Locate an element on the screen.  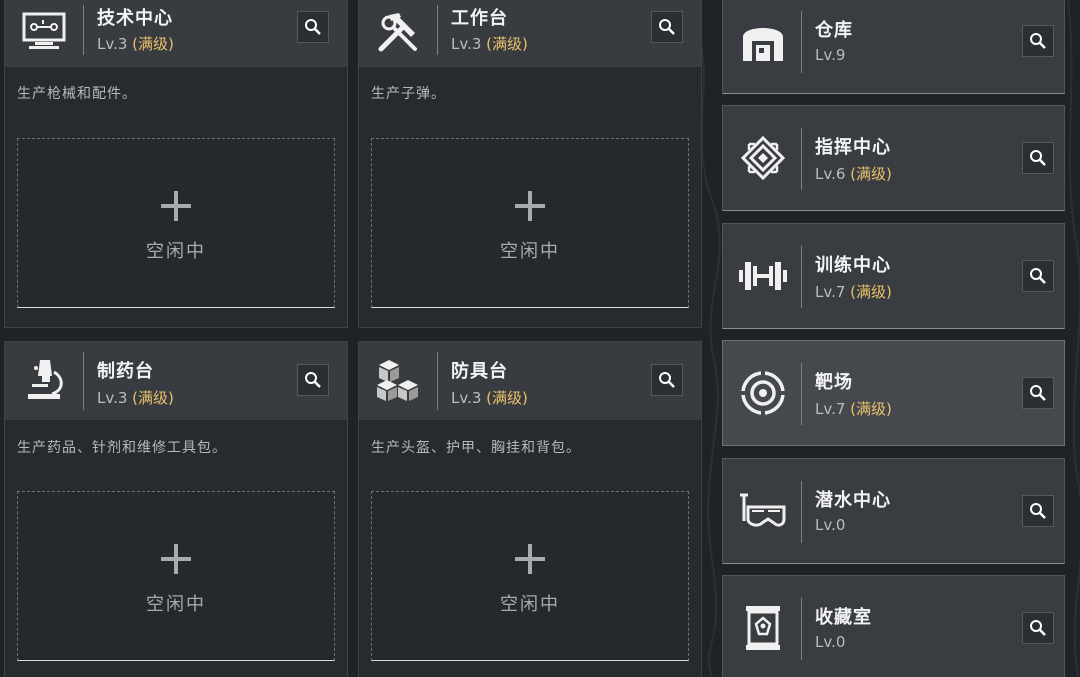
facility-name: 防具台 is located at coordinates (479, 371).